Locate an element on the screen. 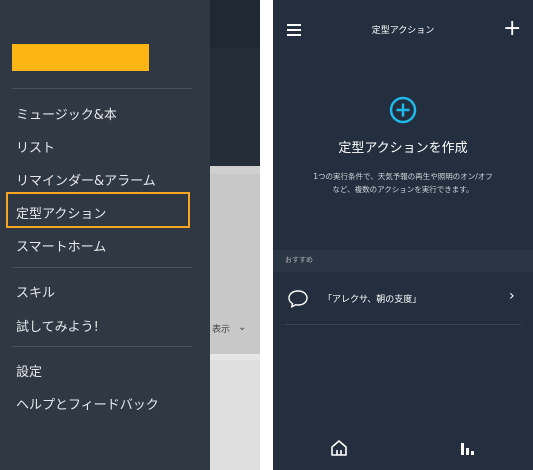 Image resolution: width=533 pixels, height=470 pixels. menu-item-help-feedback: ヘルプとフィードバック is located at coordinates (87, 403).